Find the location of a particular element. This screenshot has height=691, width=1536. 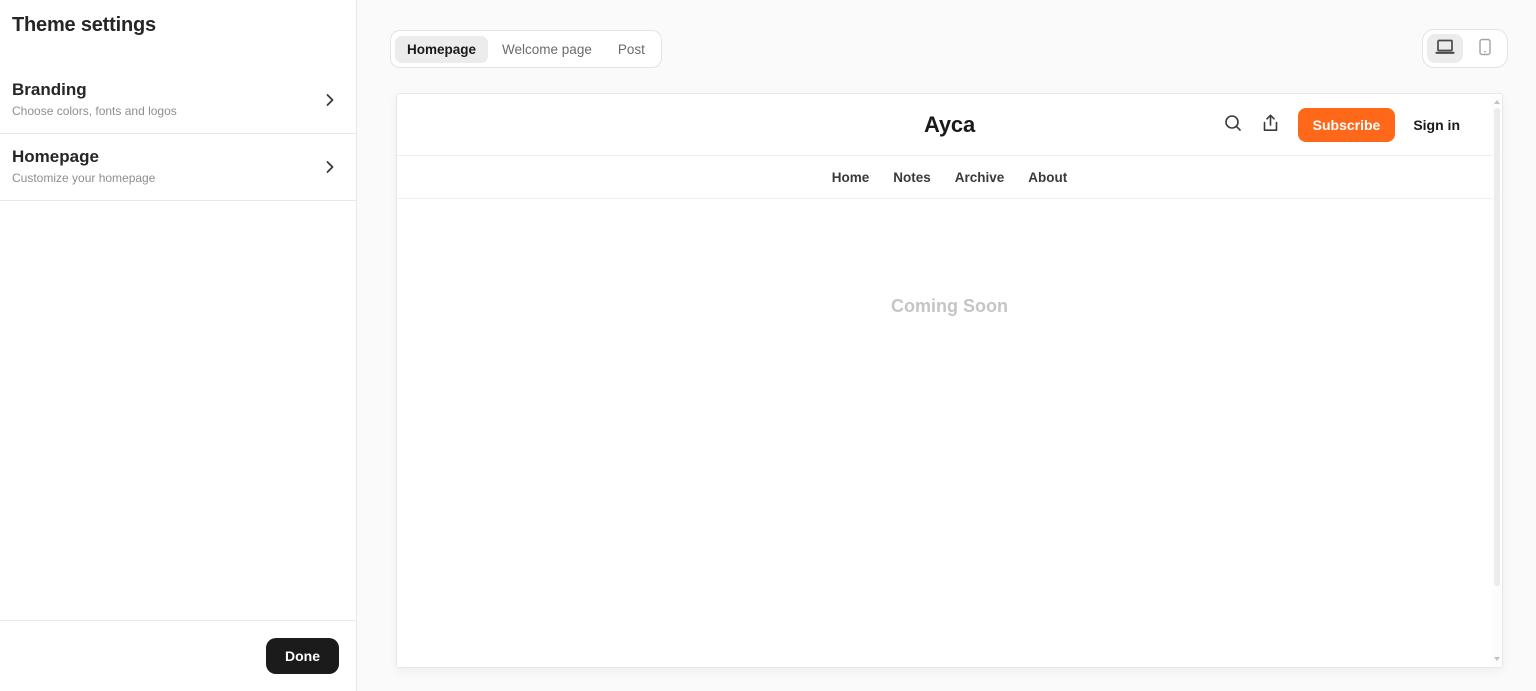

preview-tab-group: Homepage Welcome page Post is located at coordinates (526, 49).